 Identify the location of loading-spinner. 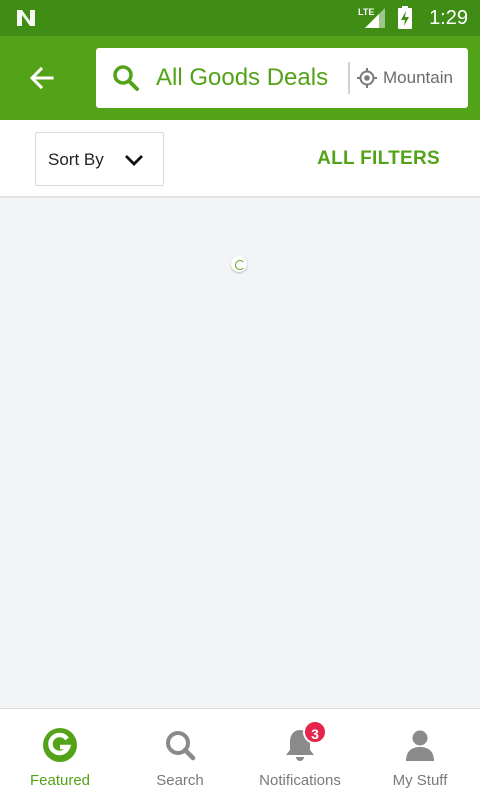
(239, 264).